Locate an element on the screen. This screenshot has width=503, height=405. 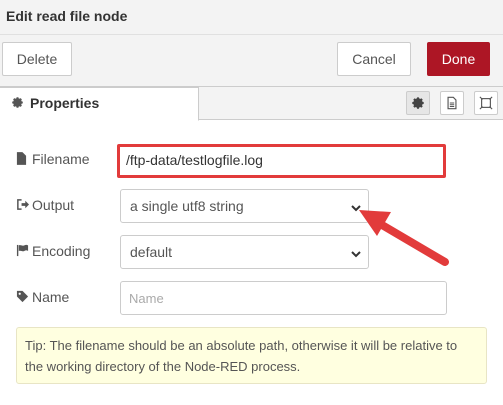
done-button: Done is located at coordinates (458, 59).